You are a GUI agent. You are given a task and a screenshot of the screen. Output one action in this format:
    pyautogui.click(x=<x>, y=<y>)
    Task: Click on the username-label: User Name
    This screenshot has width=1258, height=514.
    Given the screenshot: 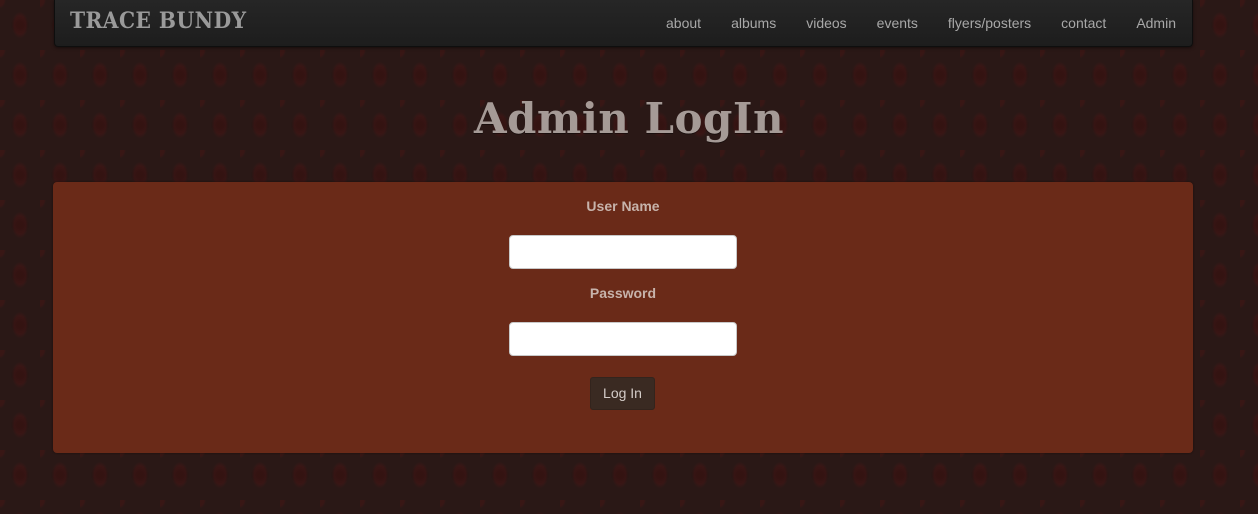 What is the action you would take?
    pyautogui.click(x=623, y=206)
    